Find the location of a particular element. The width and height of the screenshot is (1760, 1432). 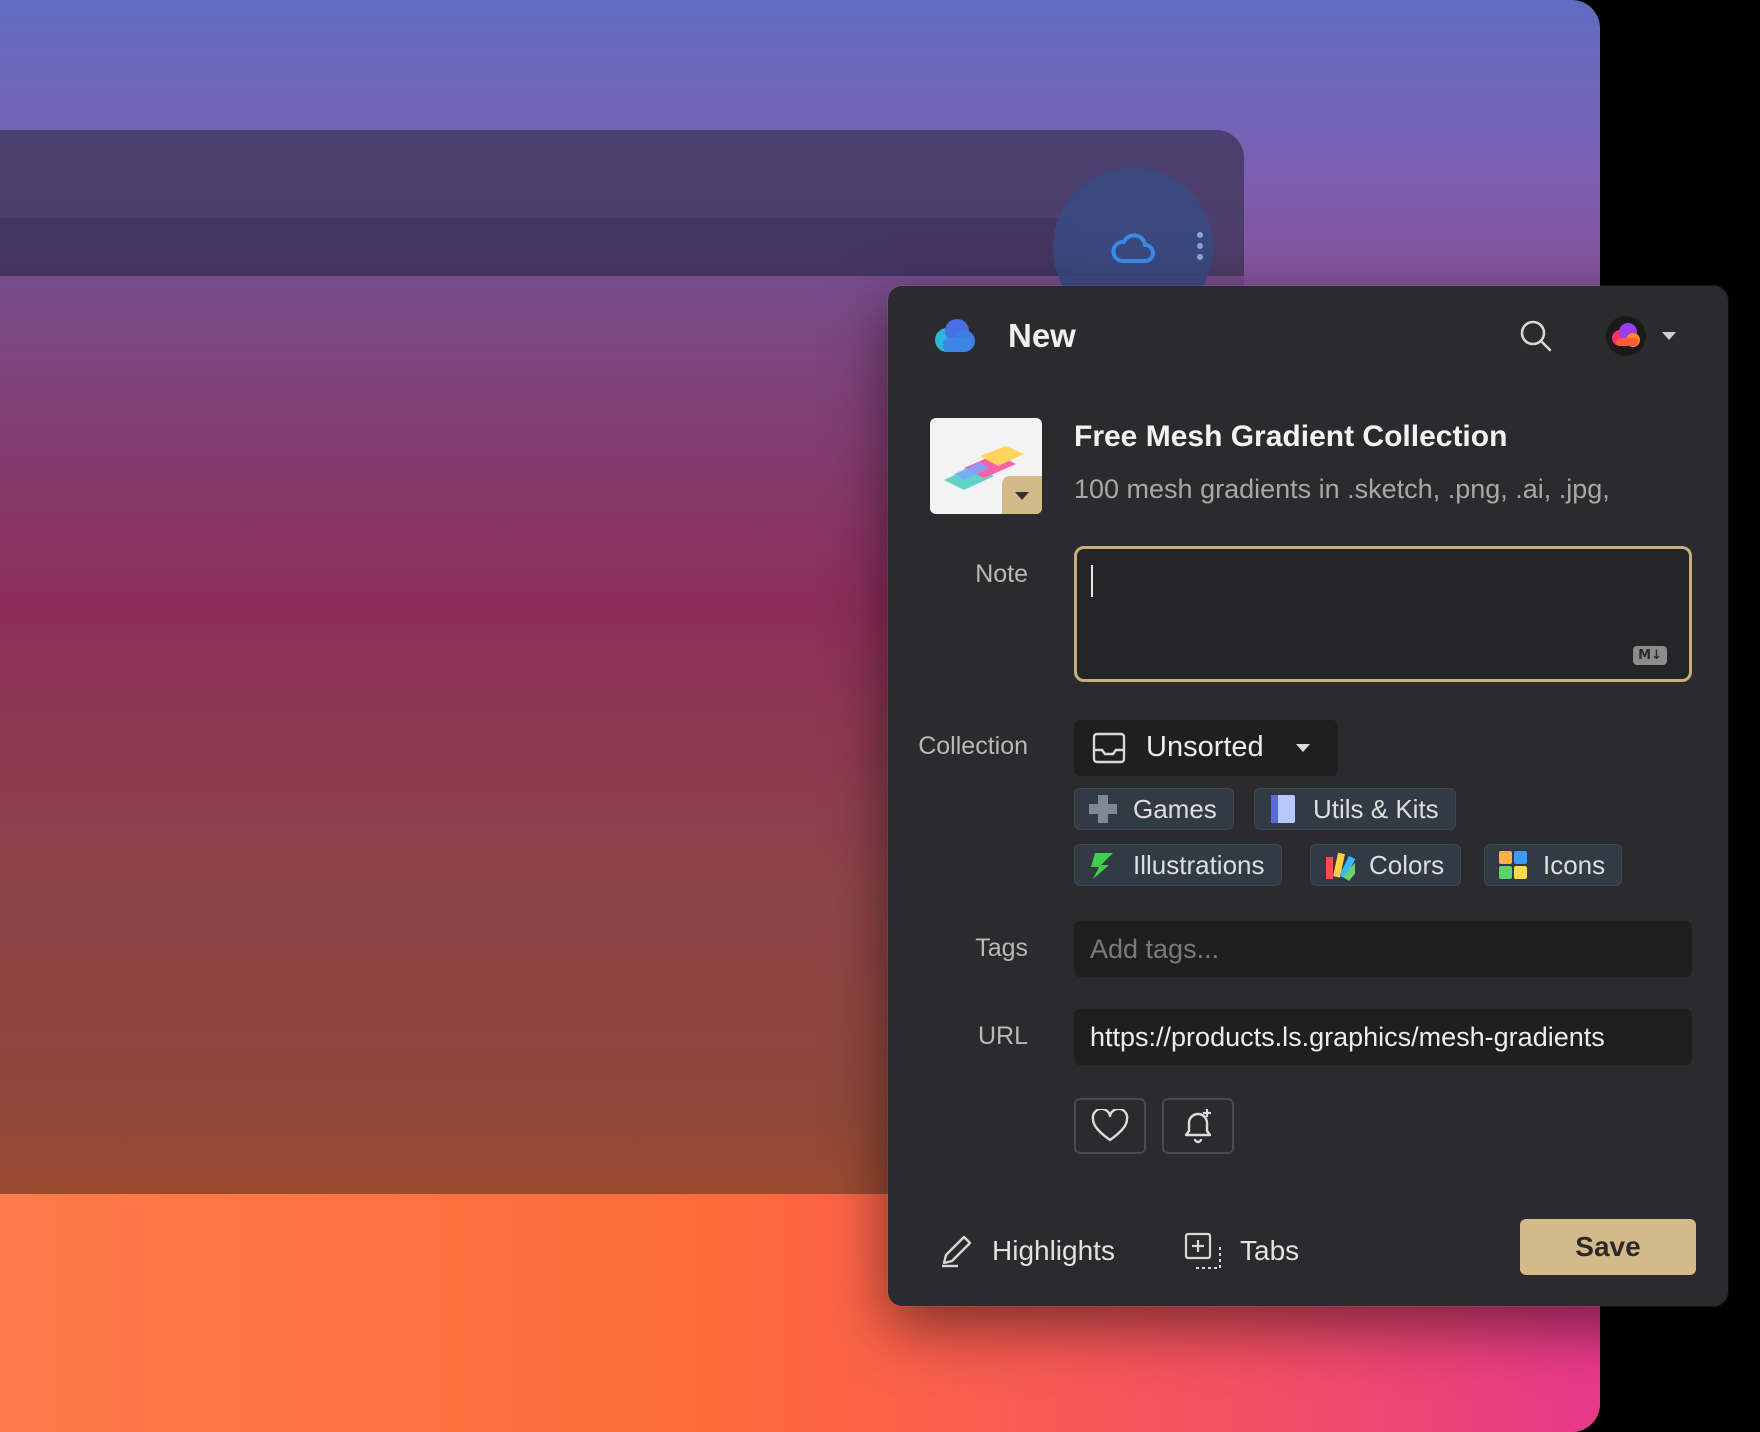

highlights-button: Highlights is located at coordinates (1026, 1251).